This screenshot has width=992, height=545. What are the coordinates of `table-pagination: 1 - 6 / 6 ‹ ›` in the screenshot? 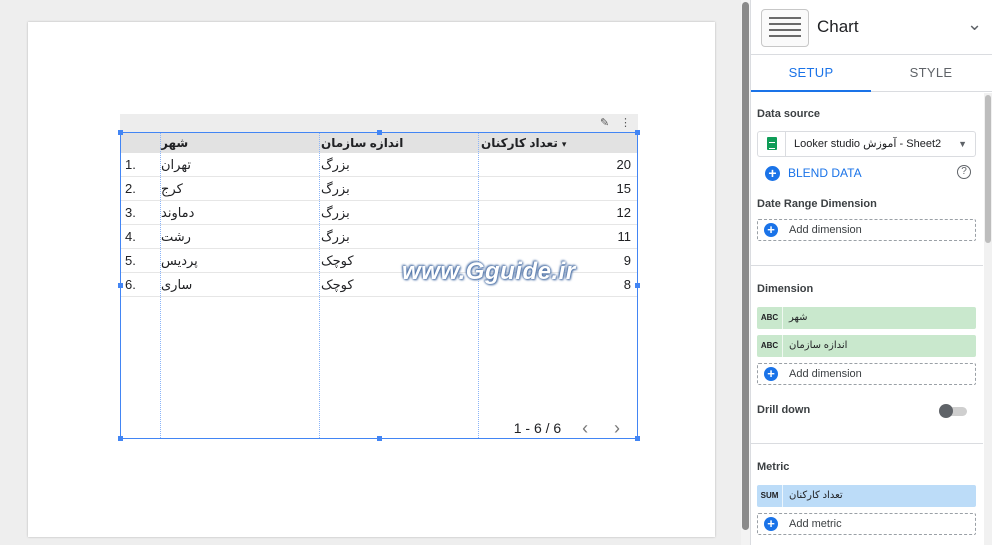 It's located at (572, 427).